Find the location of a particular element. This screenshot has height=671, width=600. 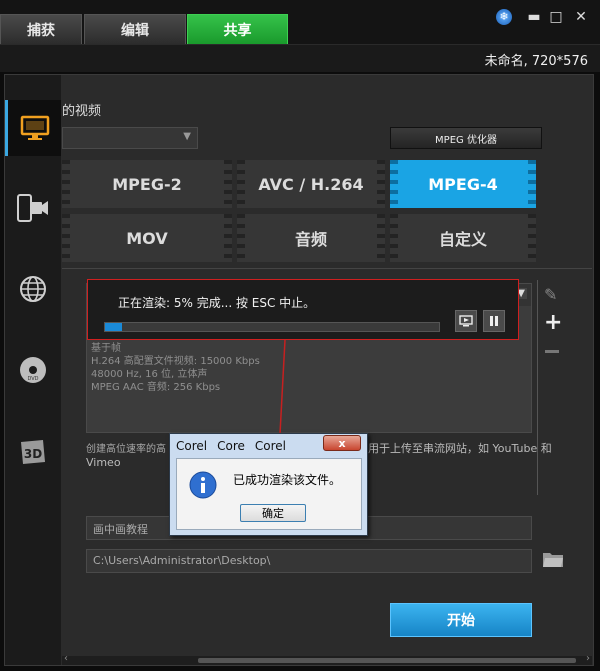

sidebar-3d: 3D is located at coordinates (33, 452).